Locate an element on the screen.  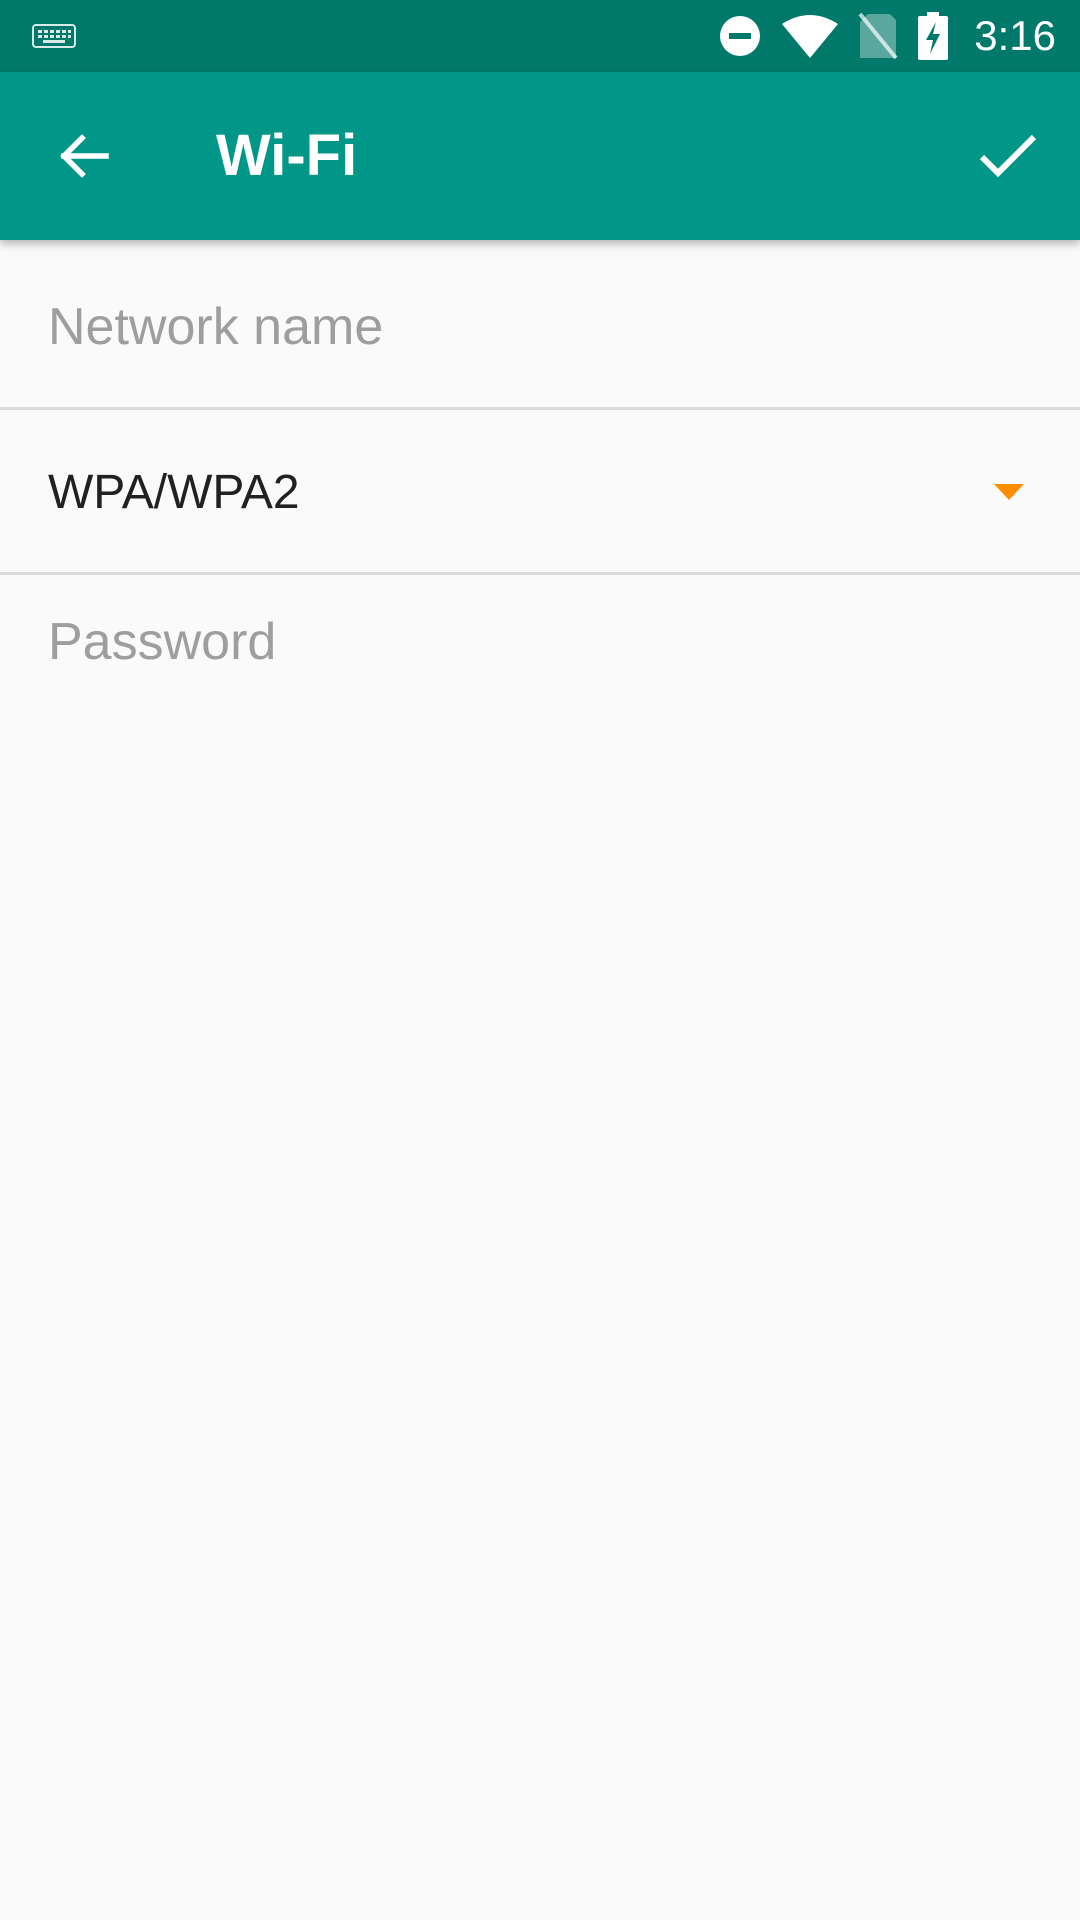
do-not-disturb-icon is located at coordinates (740, 36).